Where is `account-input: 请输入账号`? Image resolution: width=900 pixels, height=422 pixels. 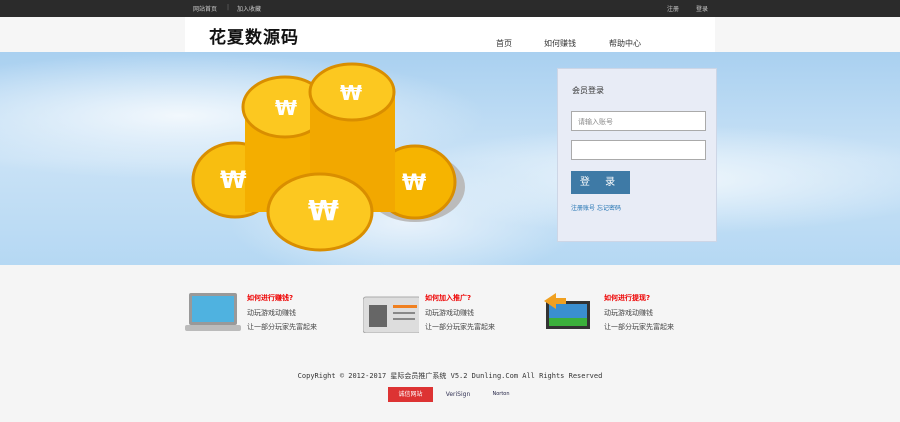
account-input: 请输入账号 is located at coordinates (638, 121).